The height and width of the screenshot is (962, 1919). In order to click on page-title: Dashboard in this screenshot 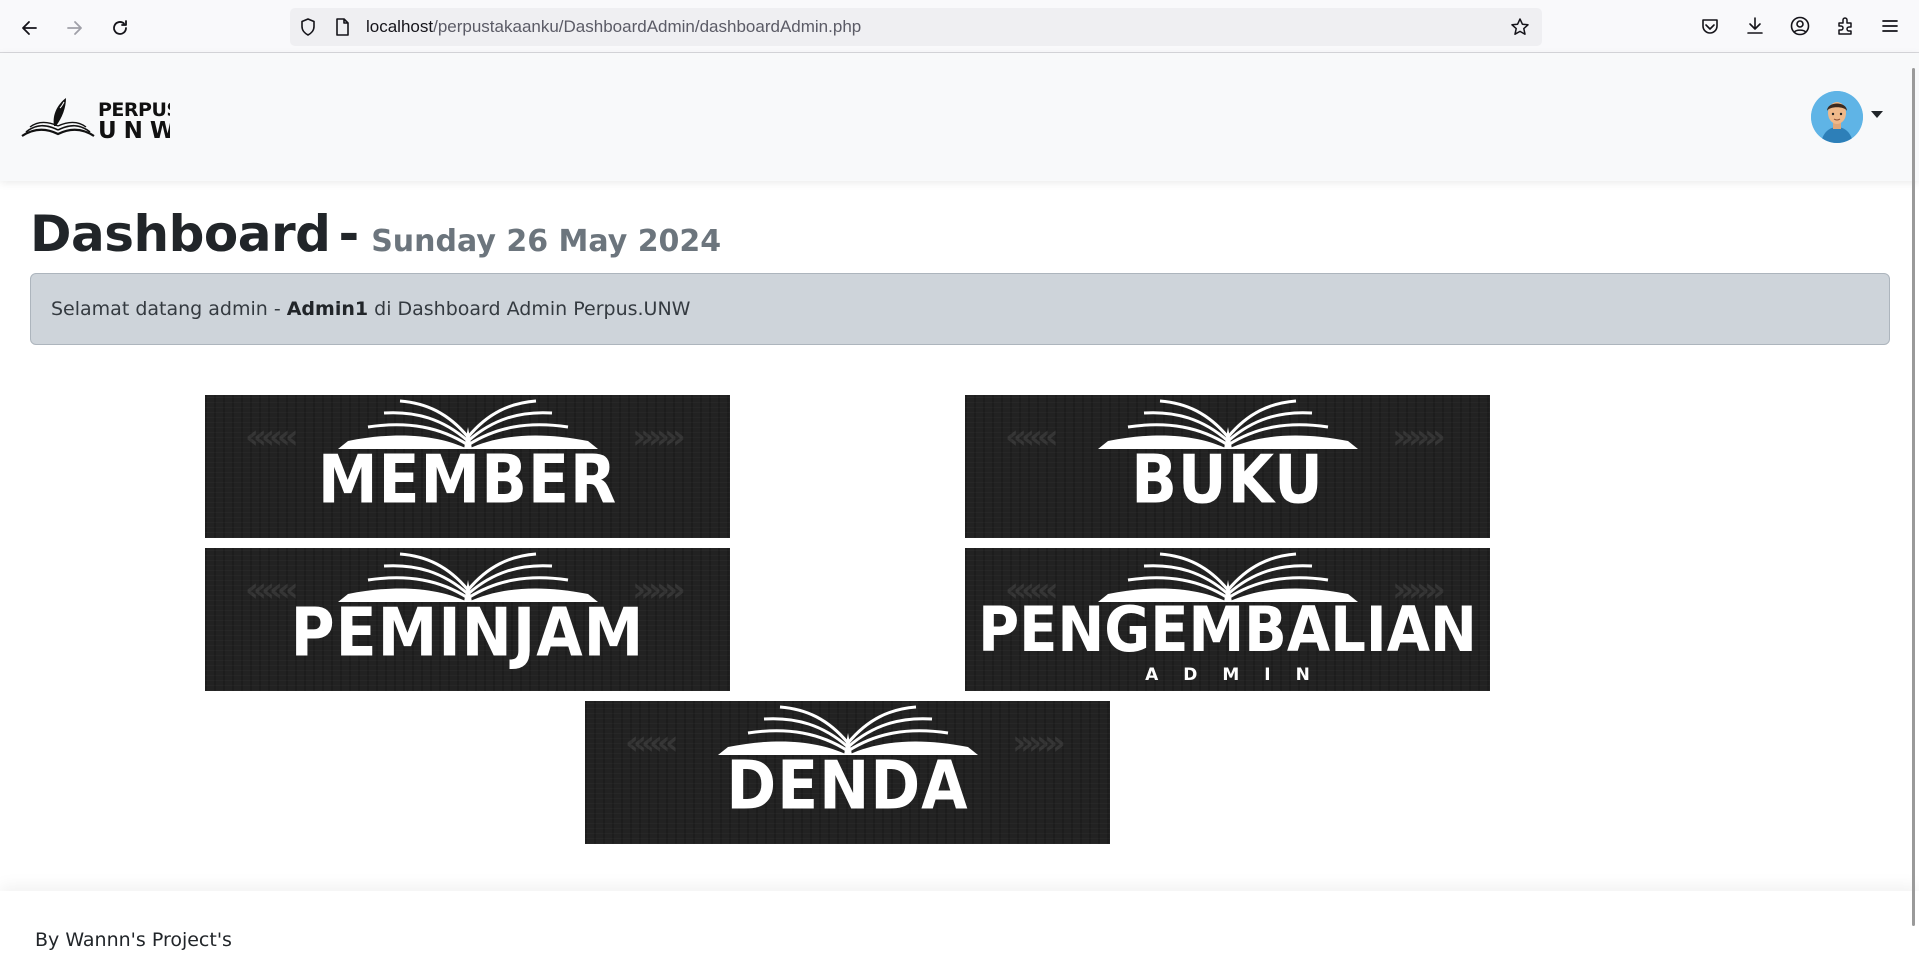, I will do `click(180, 234)`.